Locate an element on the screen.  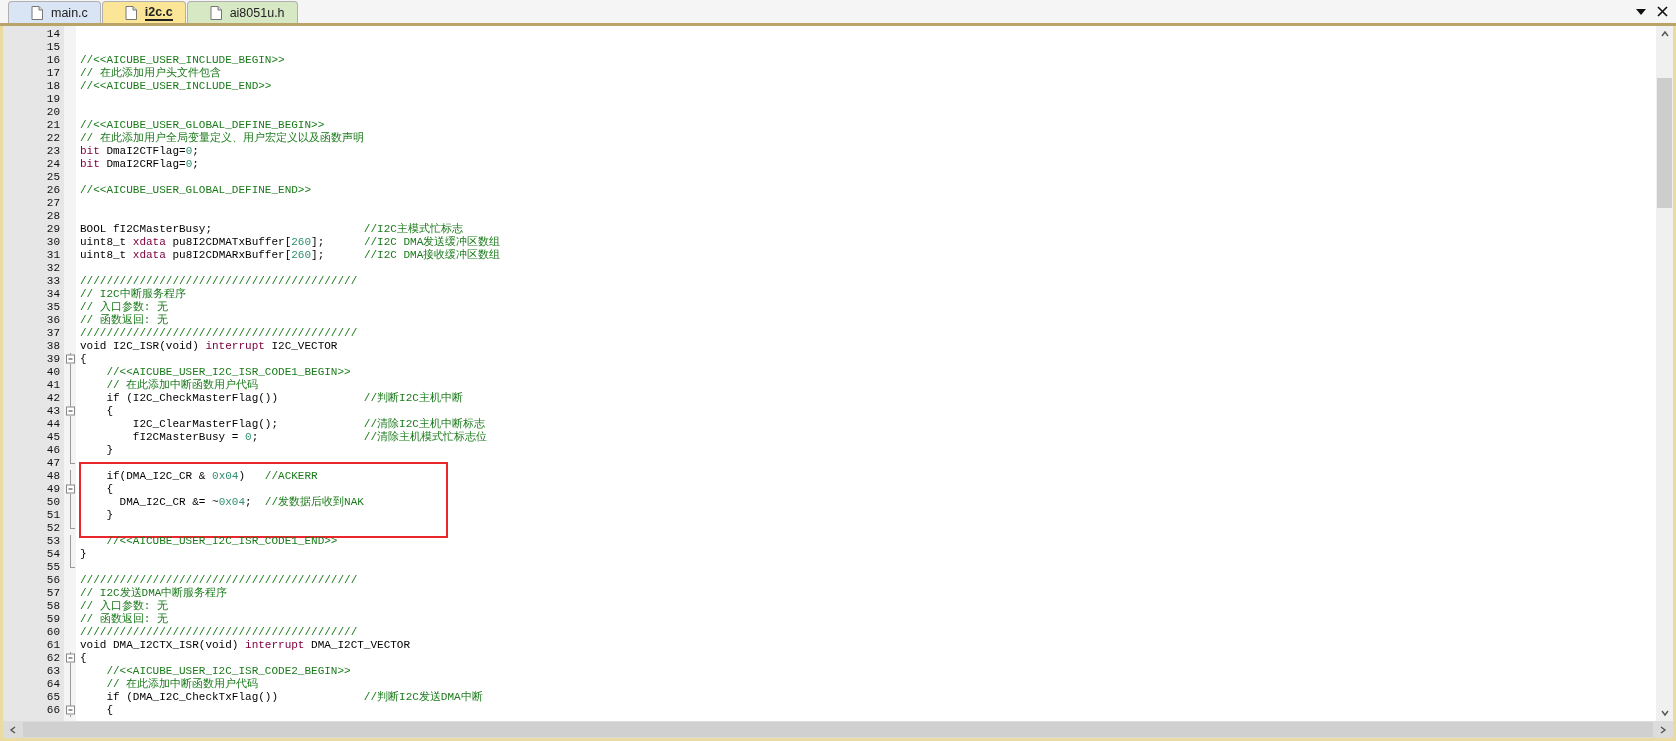
code-line: //<<AICUBE_USER_I2C_ISR_CODE1_BEGIN>> is located at coordinates (228, 372).